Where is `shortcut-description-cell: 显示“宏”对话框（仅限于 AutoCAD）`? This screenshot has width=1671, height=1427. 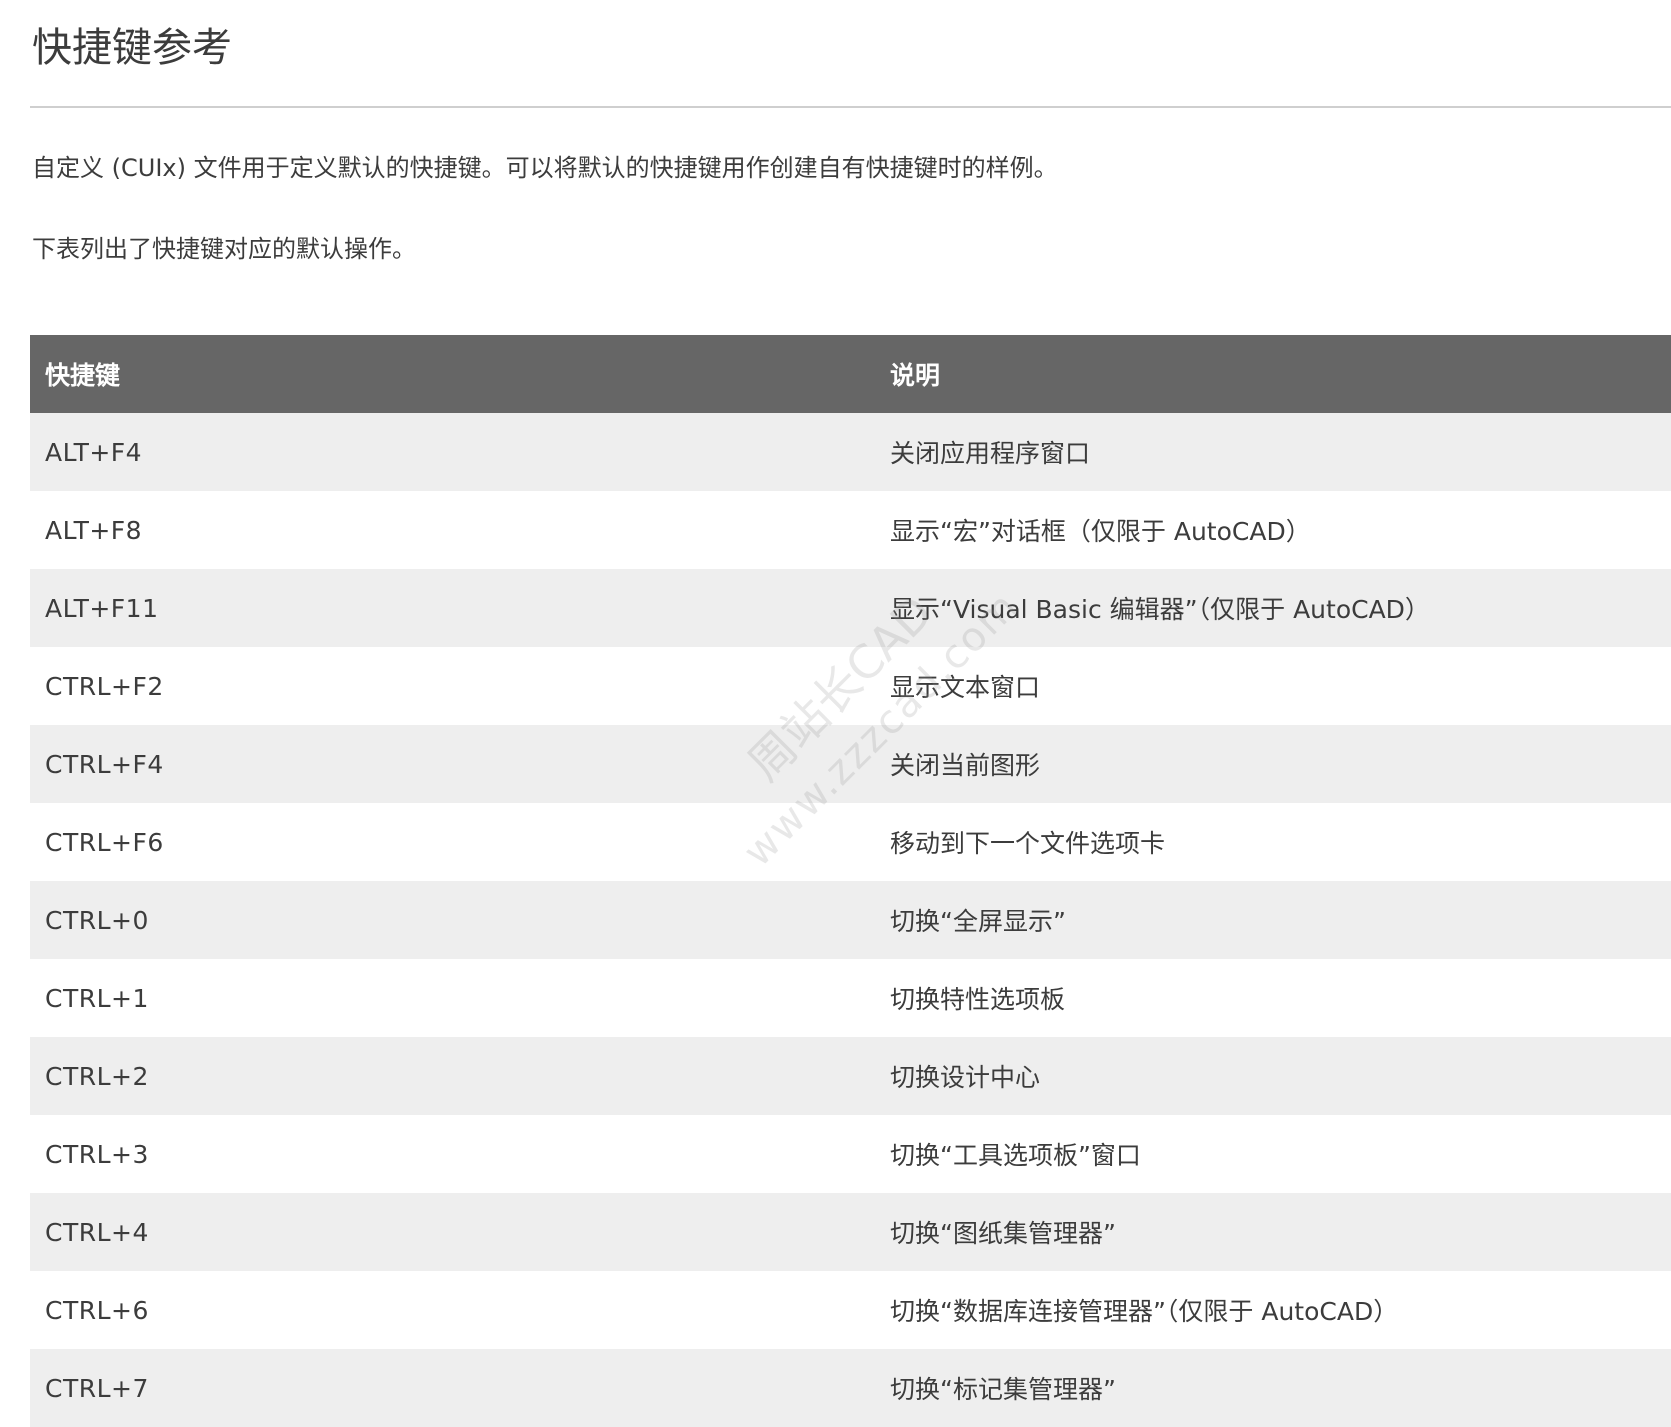 shortcut-description-cell: 显示“宏”对话框（仅限于 AutoCAD） is located at coordinates (1273, 530).